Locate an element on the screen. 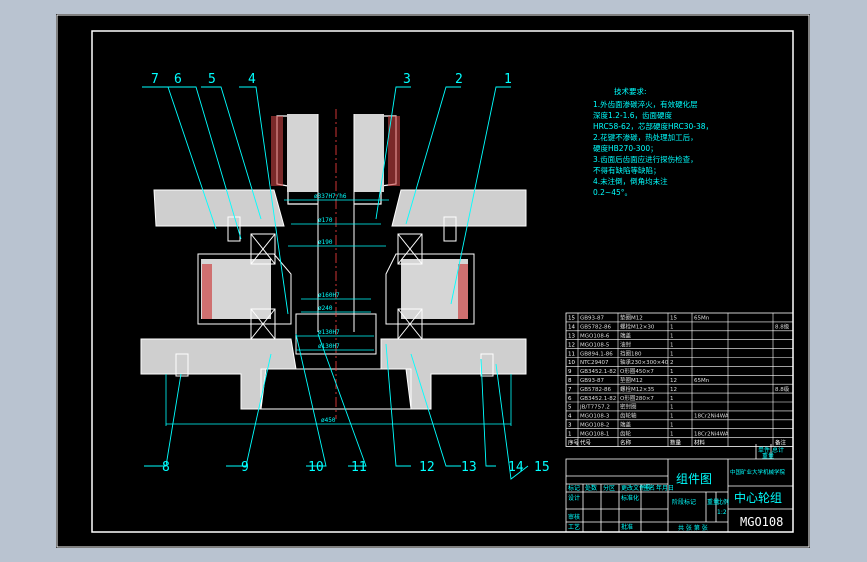 This screenshot has height=562, width=867. tb-standard: 标准化 is located at coordinates (630, 498).